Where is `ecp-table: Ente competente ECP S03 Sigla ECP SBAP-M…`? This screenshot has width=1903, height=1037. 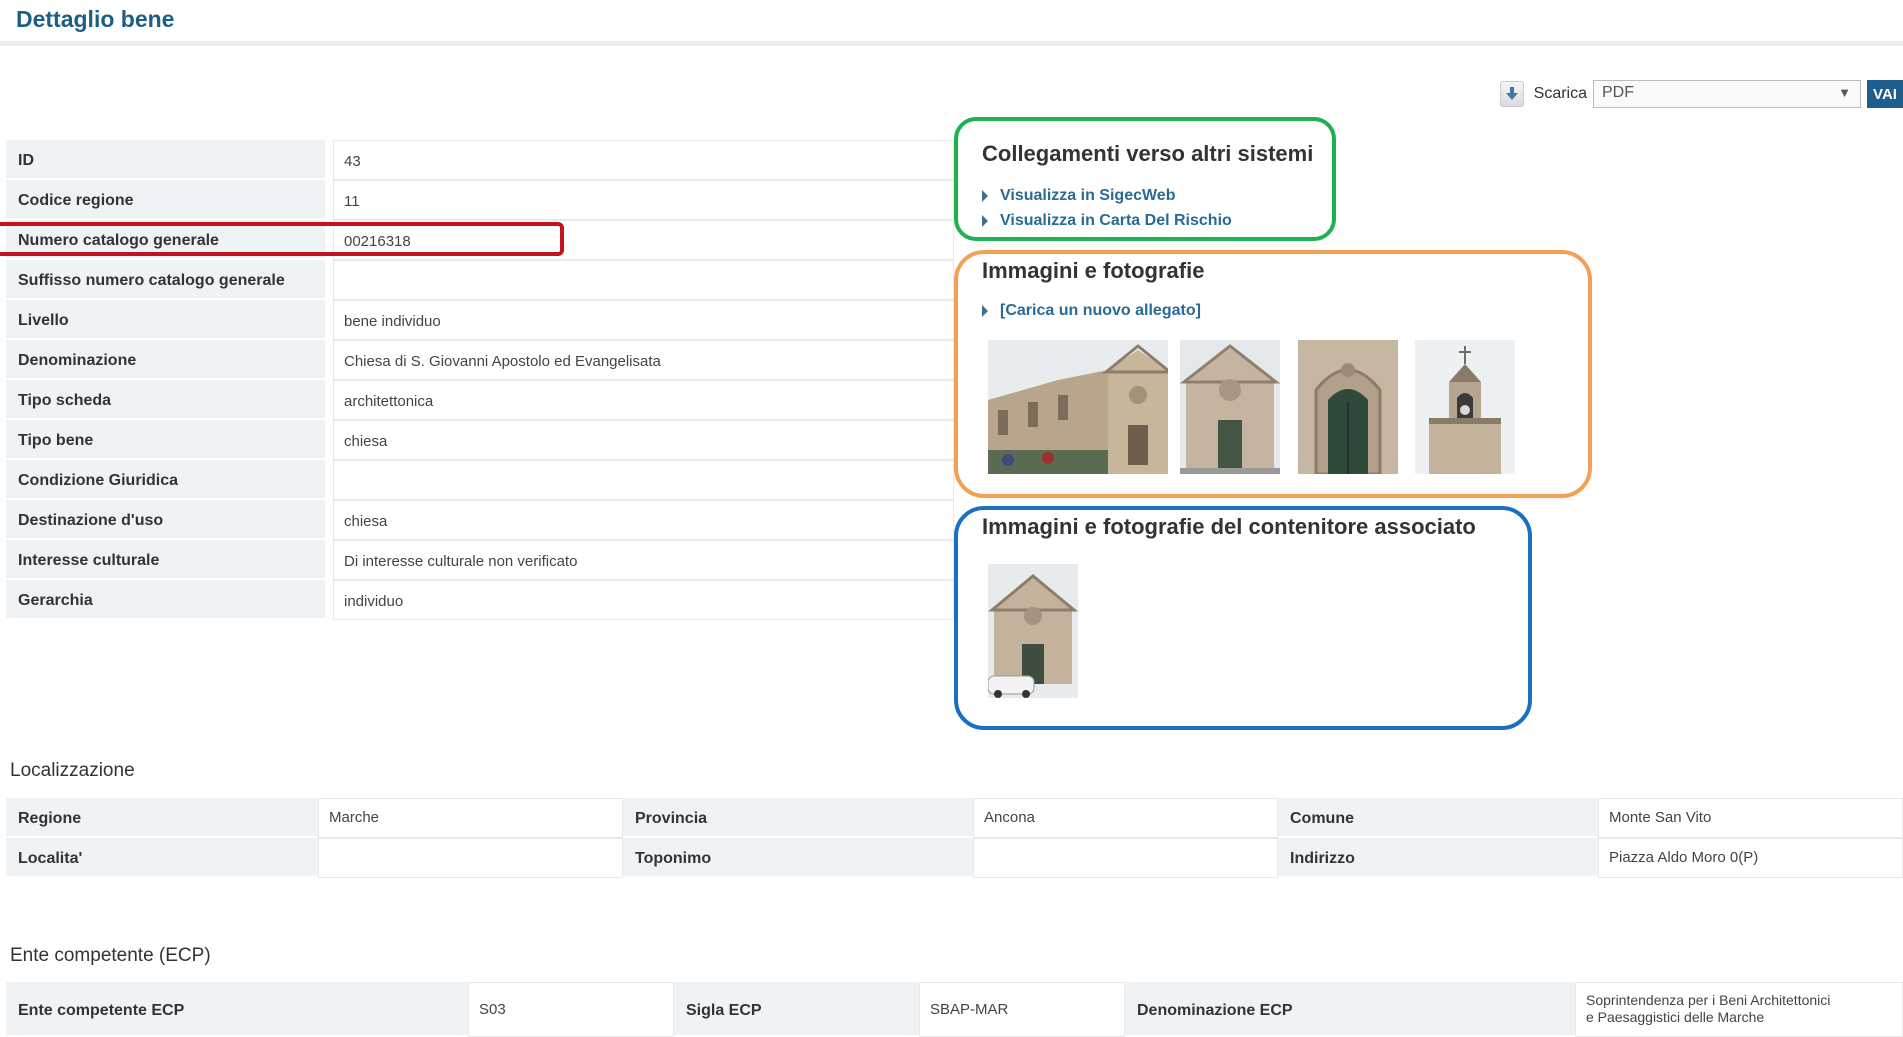
ecp-table: Ente competente ECP S03 Sigla ECP SBAP-M… is located at coordinates (954, 1009).